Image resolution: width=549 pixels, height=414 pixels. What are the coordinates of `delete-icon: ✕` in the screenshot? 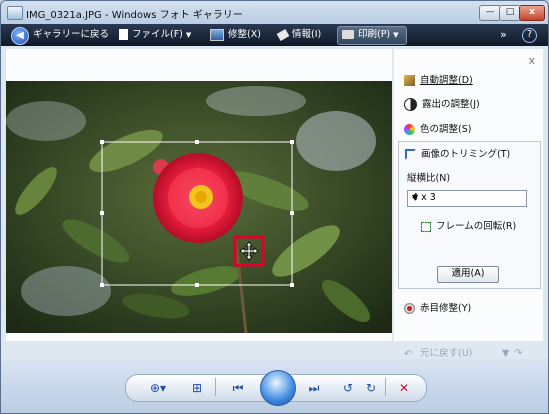 It's located at (404, 388).